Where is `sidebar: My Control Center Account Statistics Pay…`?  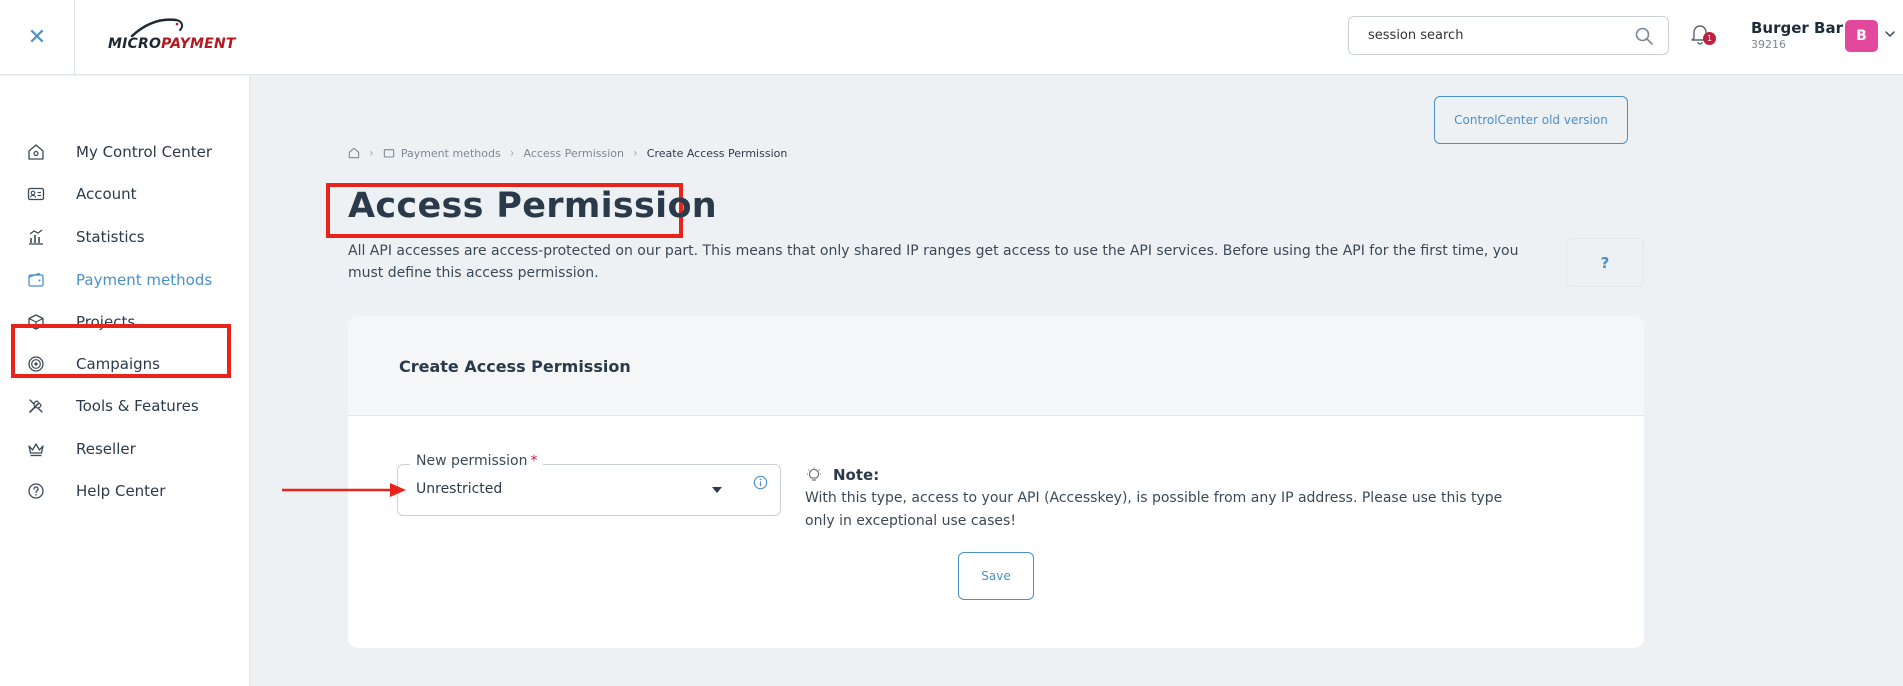
sidebar: My Control Center Account Statistics Pay… is located at coordinates (125, 381).